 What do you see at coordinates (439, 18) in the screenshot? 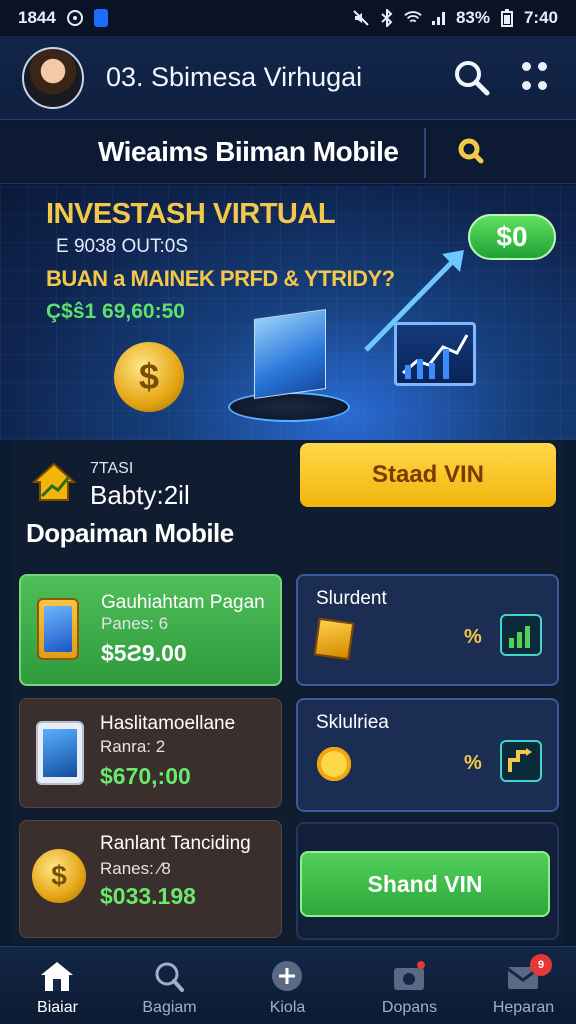
I see `signal-icon` at bounding box center [439, 18].